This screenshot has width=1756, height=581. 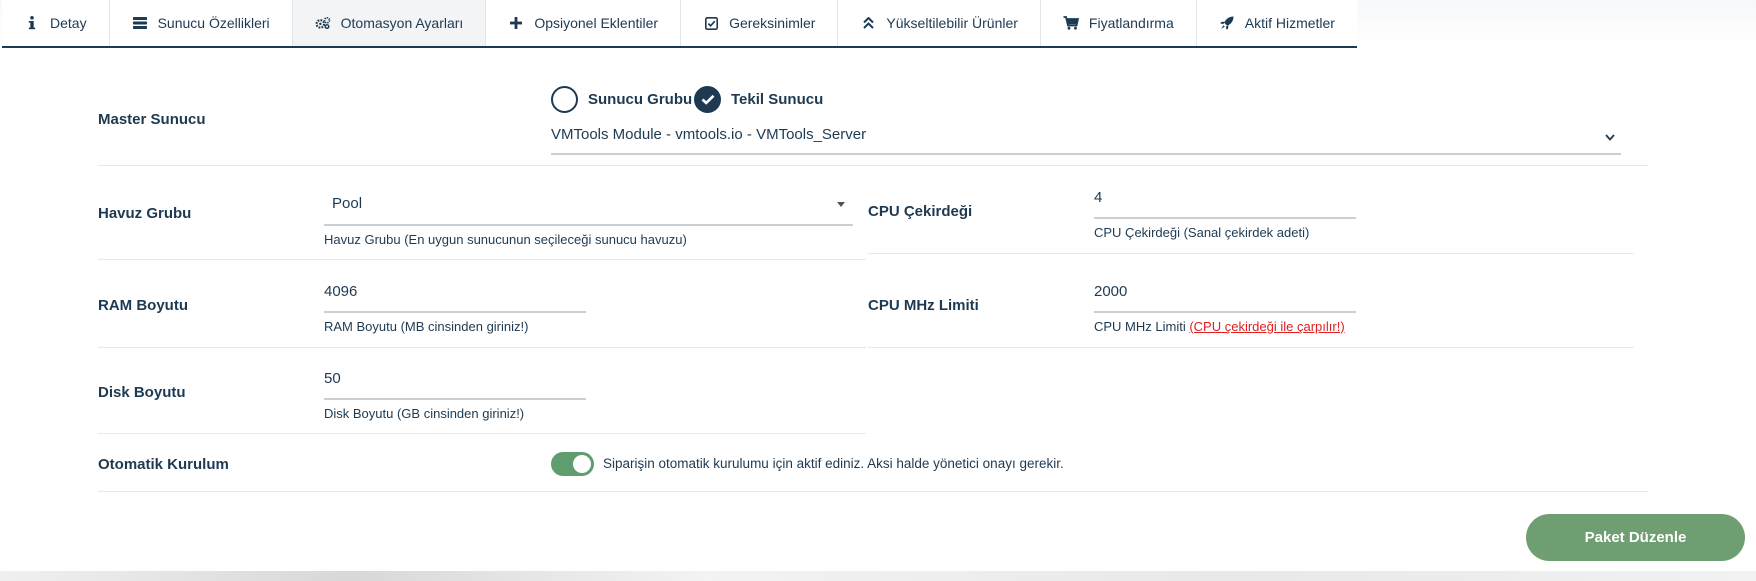 What do you see at coordinates (402, 23) in the screenshot?
I see `tab-label: Otomasyon Ayarları` at bounding box center [402, 23].